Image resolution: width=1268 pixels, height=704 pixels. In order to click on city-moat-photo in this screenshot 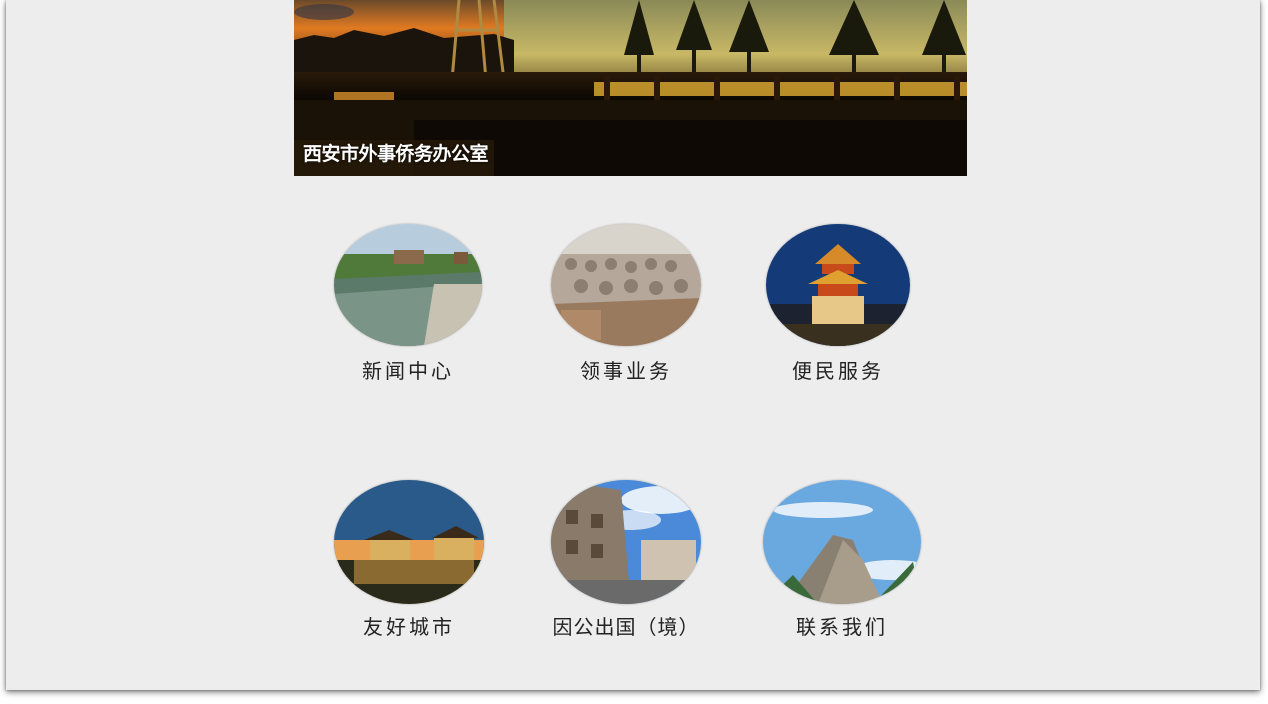, I will do `click(408, 285)`.